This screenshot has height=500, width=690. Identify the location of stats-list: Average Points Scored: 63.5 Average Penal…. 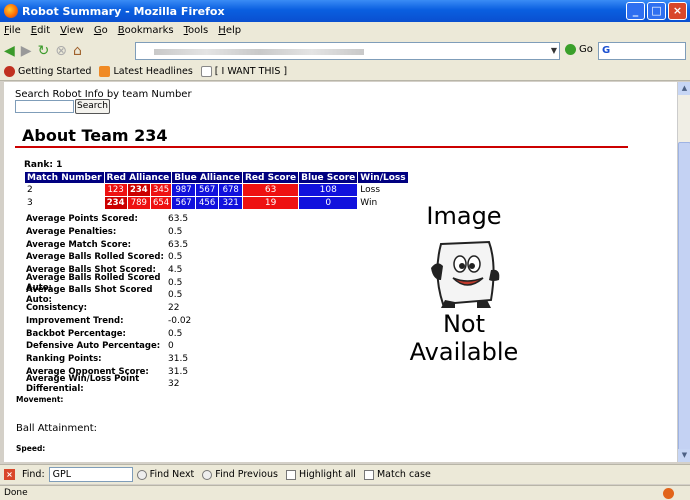
(108, 303).